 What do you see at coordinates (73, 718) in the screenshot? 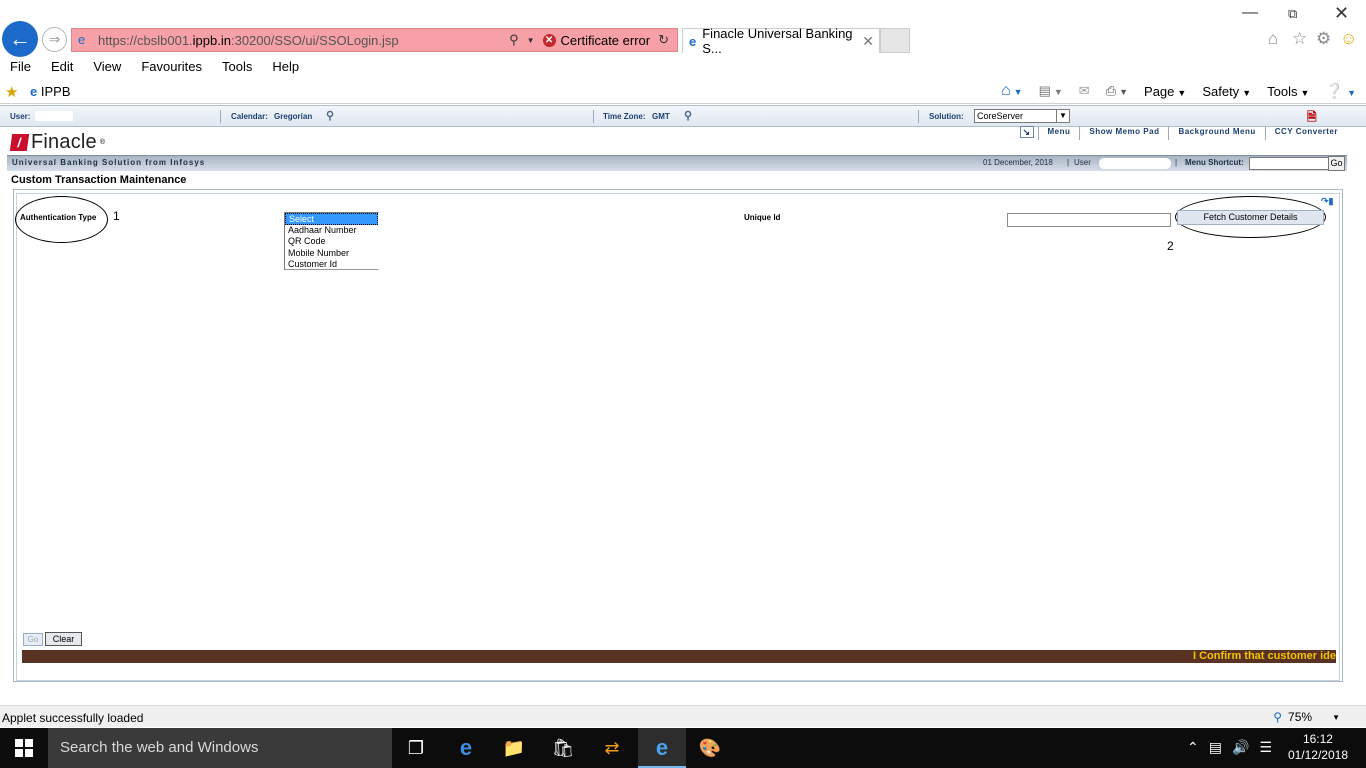
I see `status-message: Applet successfully loaded` at bounding box center [73, 718].